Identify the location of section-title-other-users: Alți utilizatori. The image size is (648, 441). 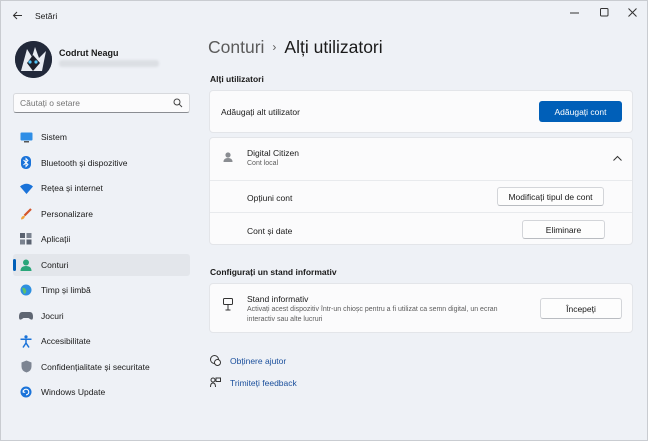
(237, 79).